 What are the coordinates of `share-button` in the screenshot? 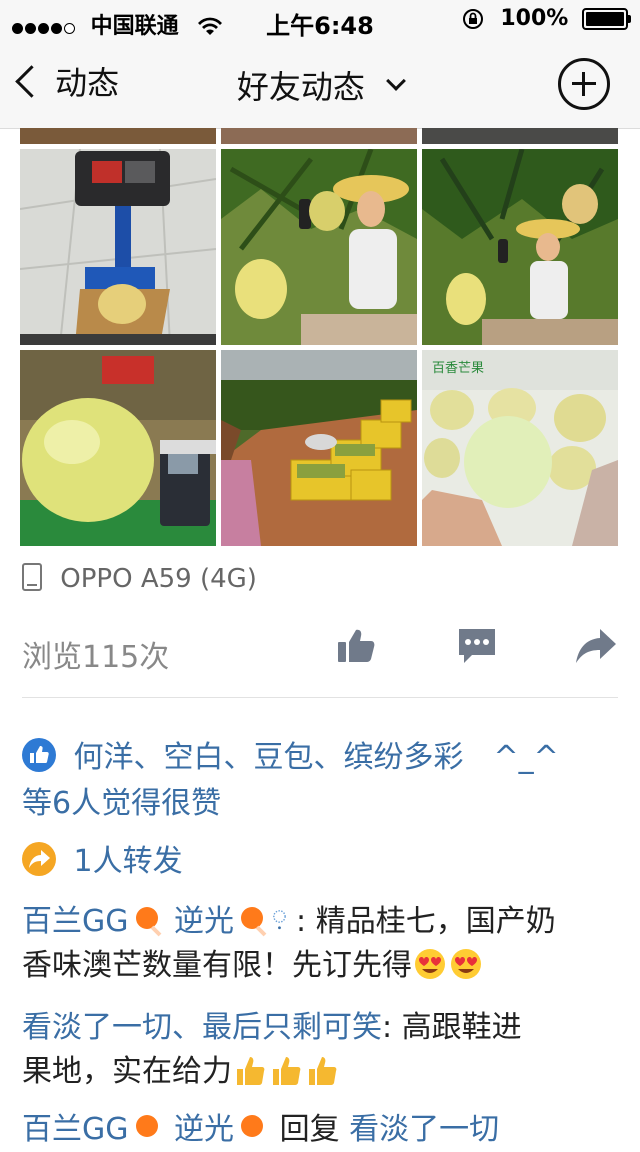 It's located at (596, 648).